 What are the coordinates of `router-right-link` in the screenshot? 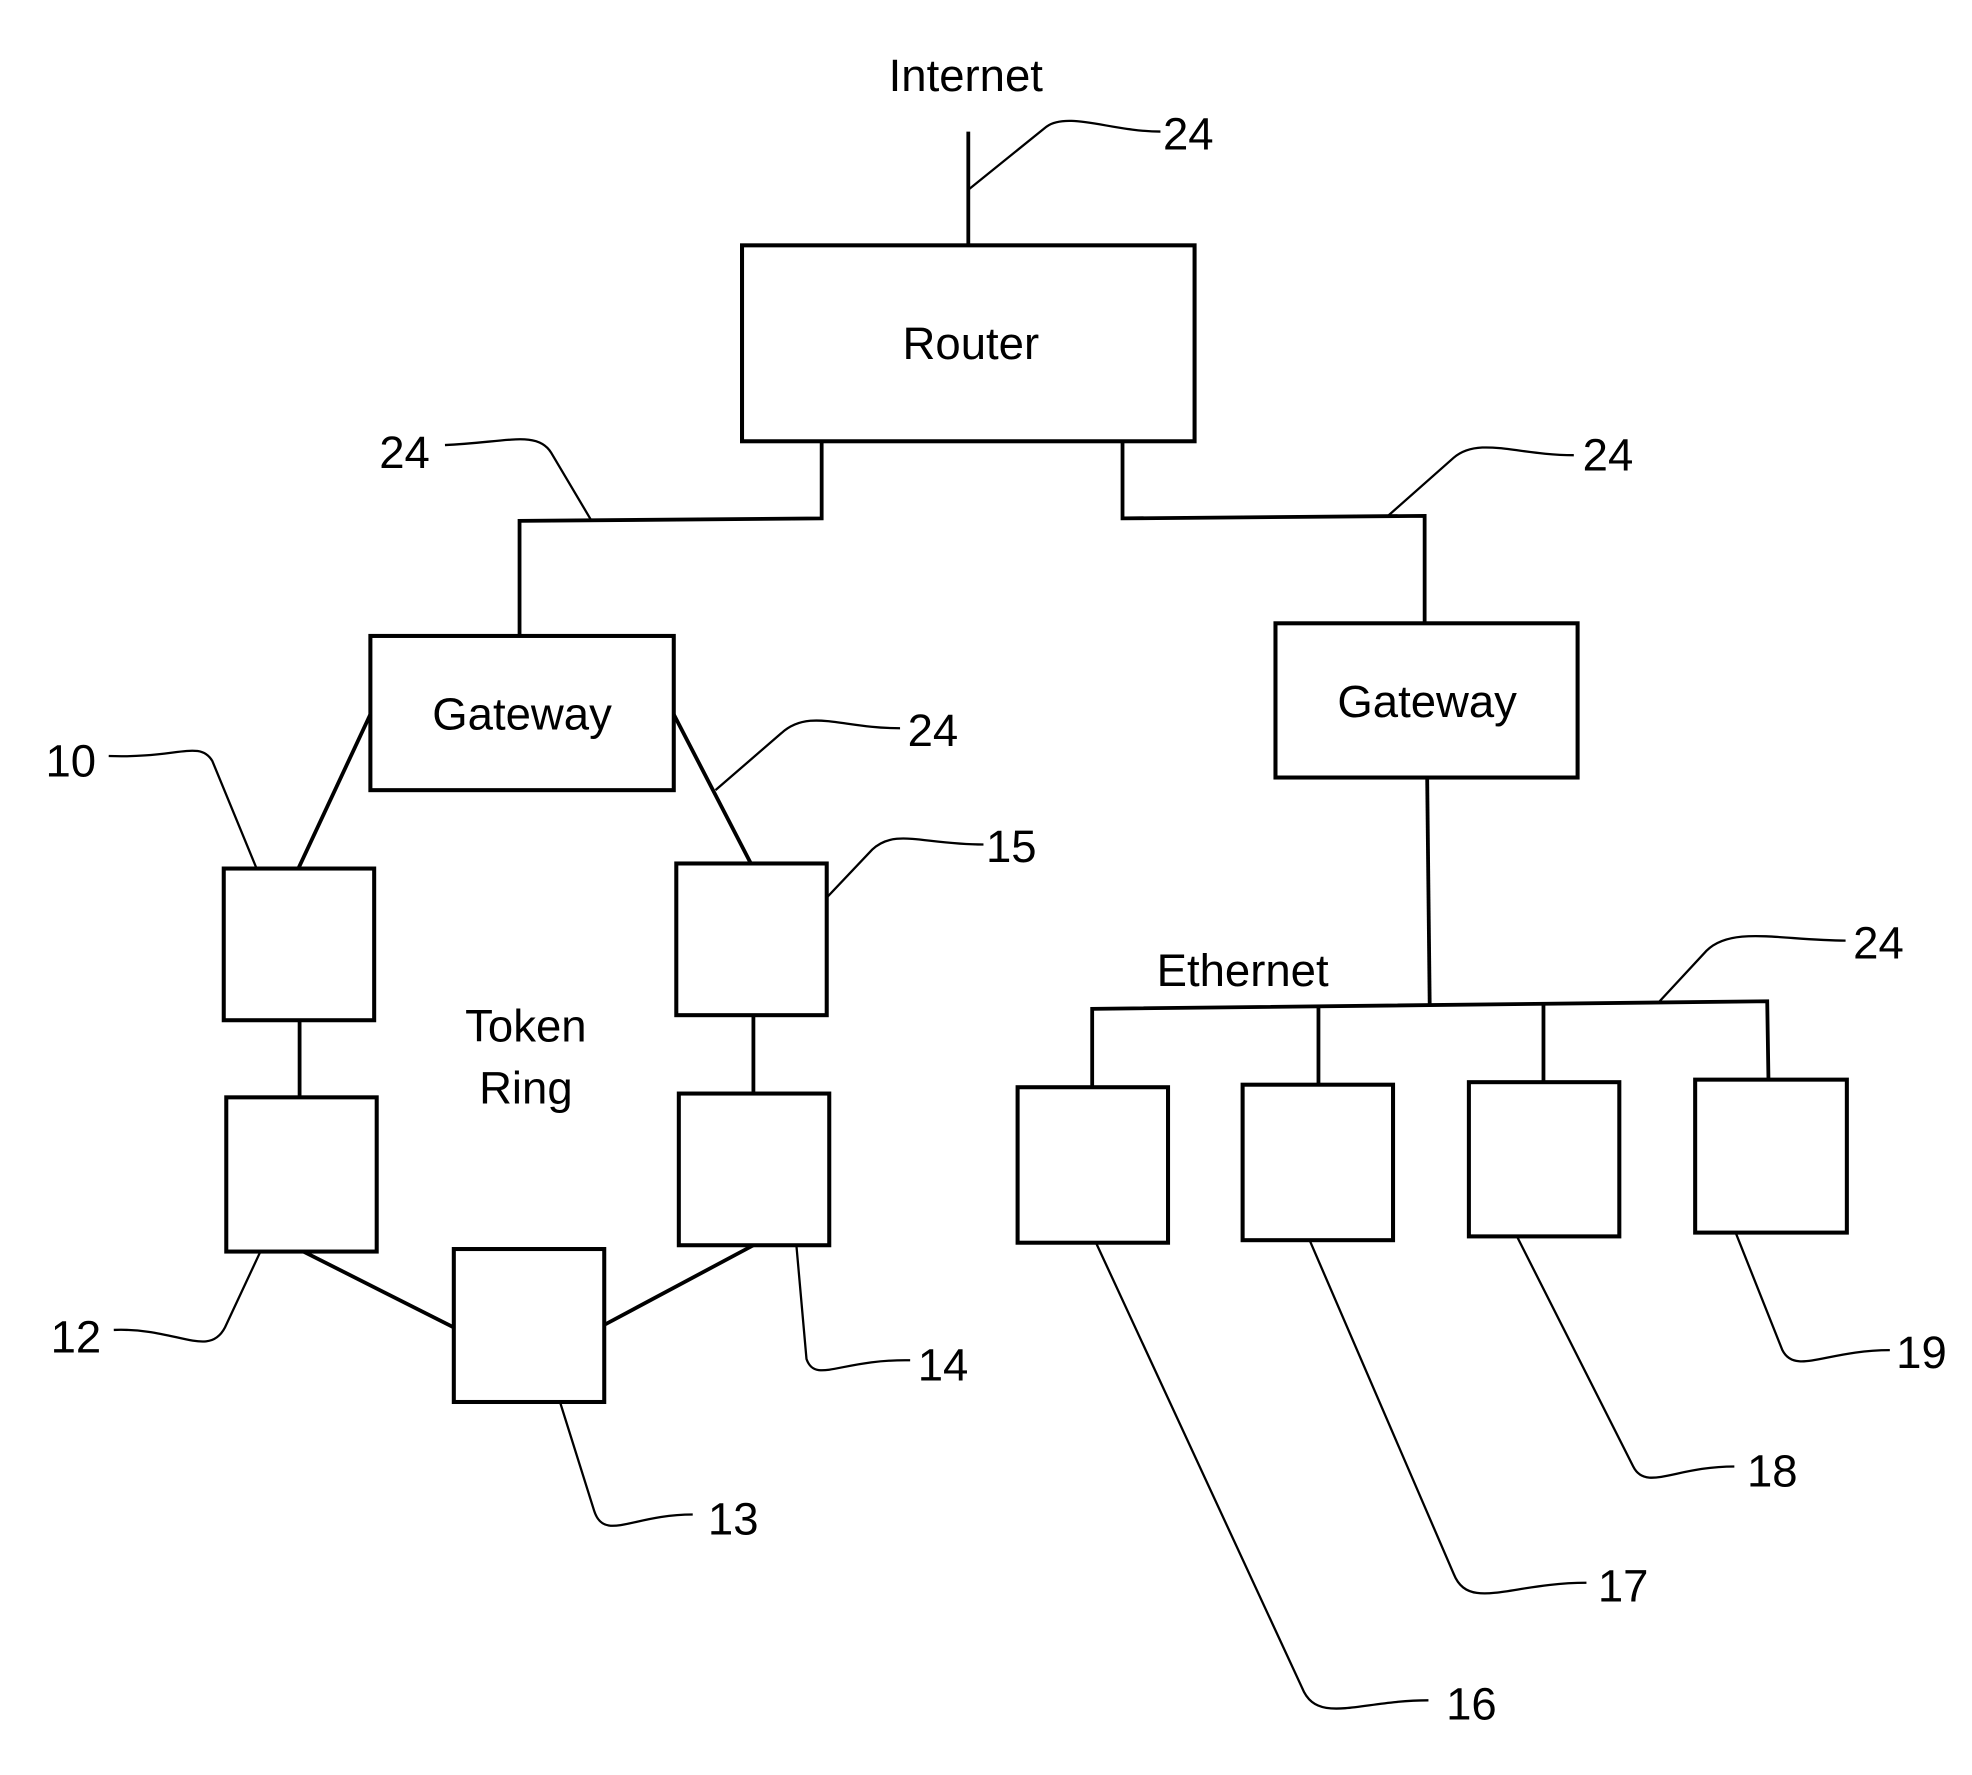 It's located at (1273, 532).